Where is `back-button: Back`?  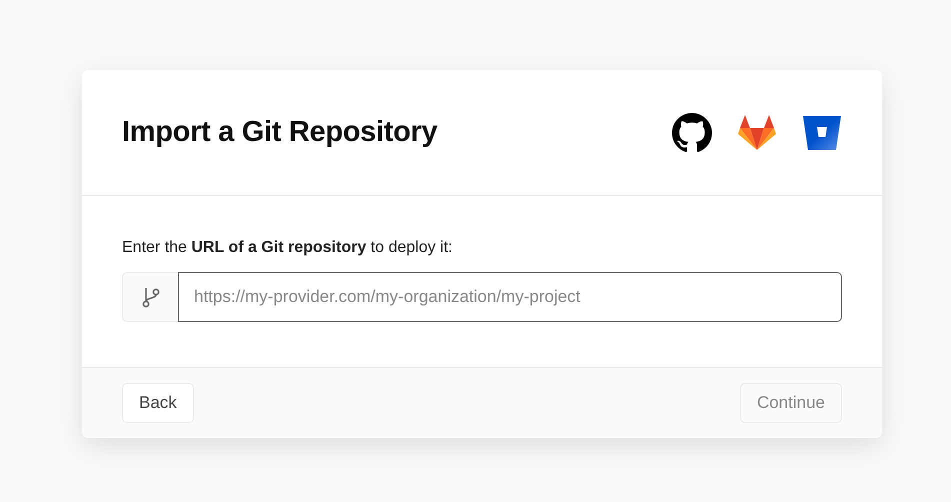
back-button: Back is located at coordinates (158, 403).